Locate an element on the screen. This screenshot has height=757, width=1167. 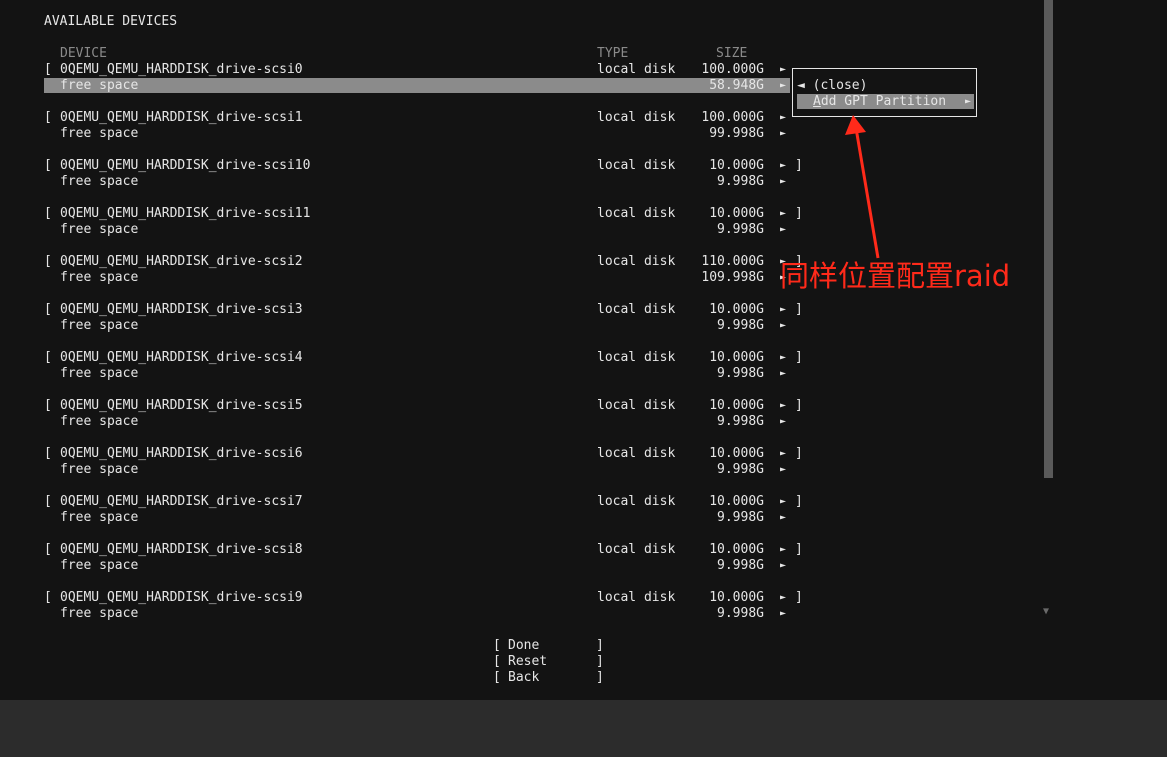
disk-name: 0QEMU_QEMU_HARDDISK_drive-scsi8 is located at coordinates (181, 549).